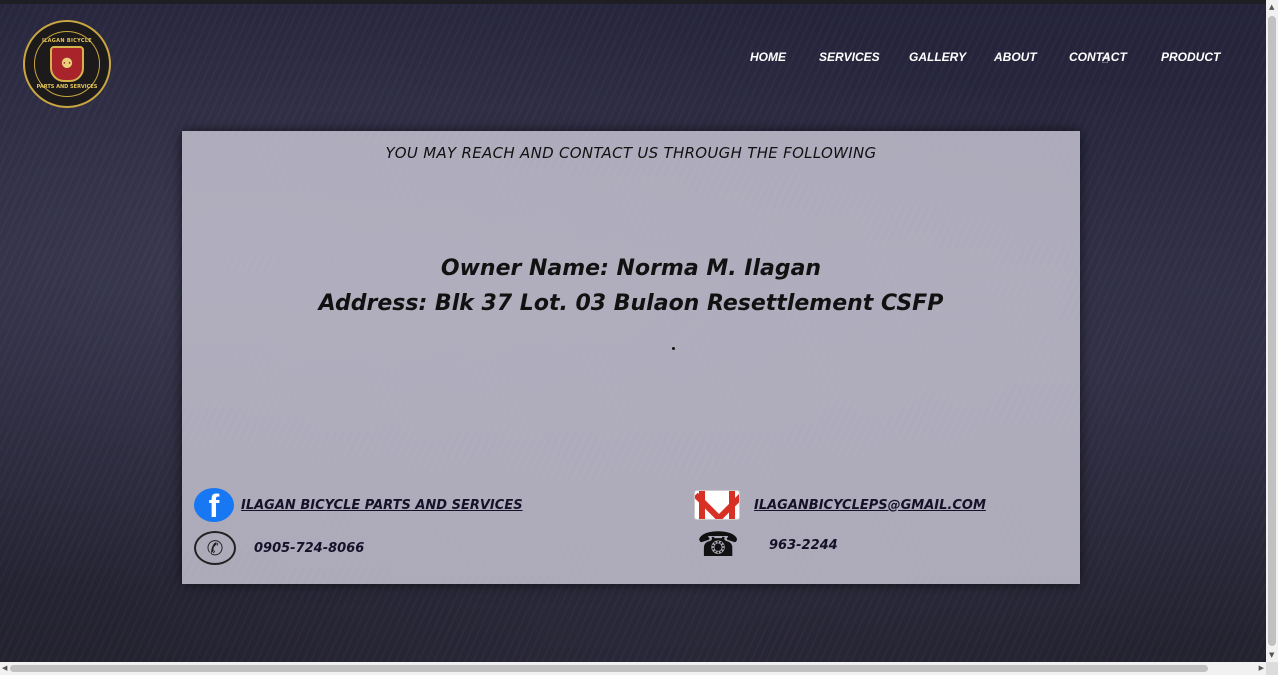 The image size is (1278, 675). What do you see at coordinates (1271, 7) in the screenshot?
I see `scroll-up-icon: ▲` at bounding box center [1271, 7].